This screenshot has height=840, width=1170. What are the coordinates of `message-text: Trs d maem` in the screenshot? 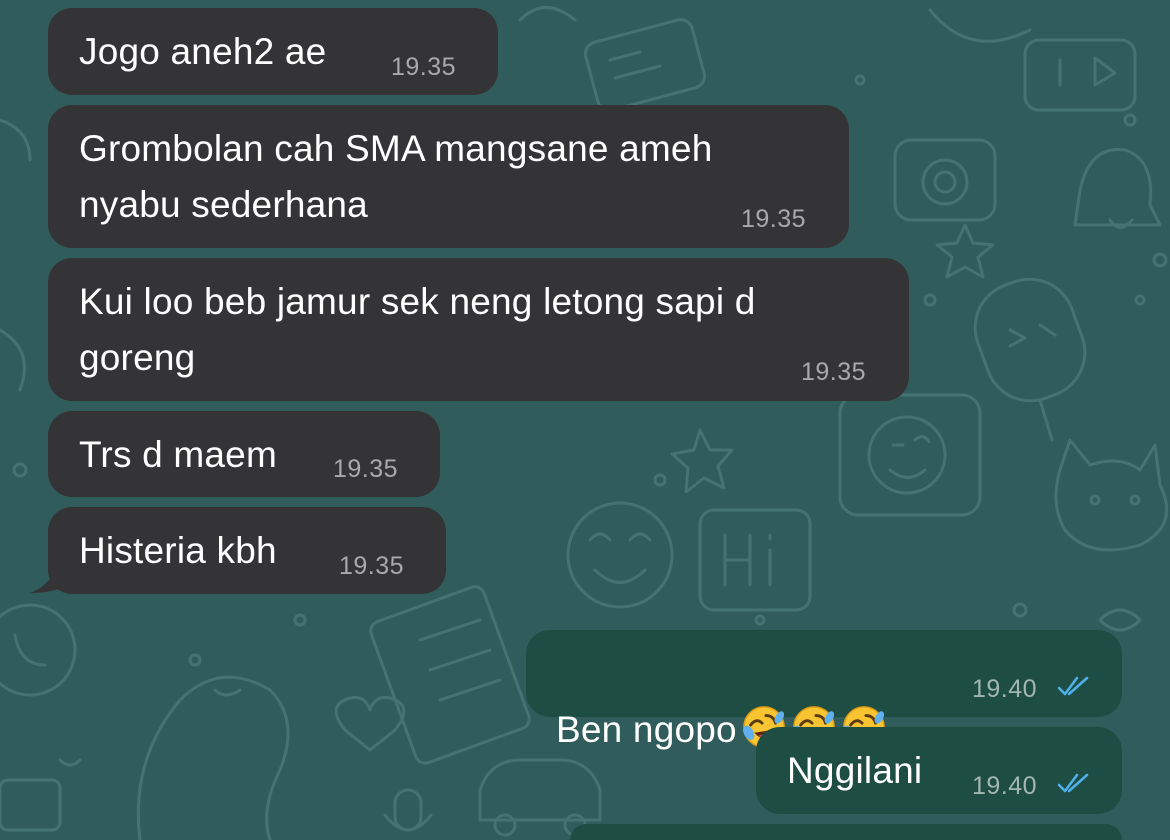 It's located at (178, 454).